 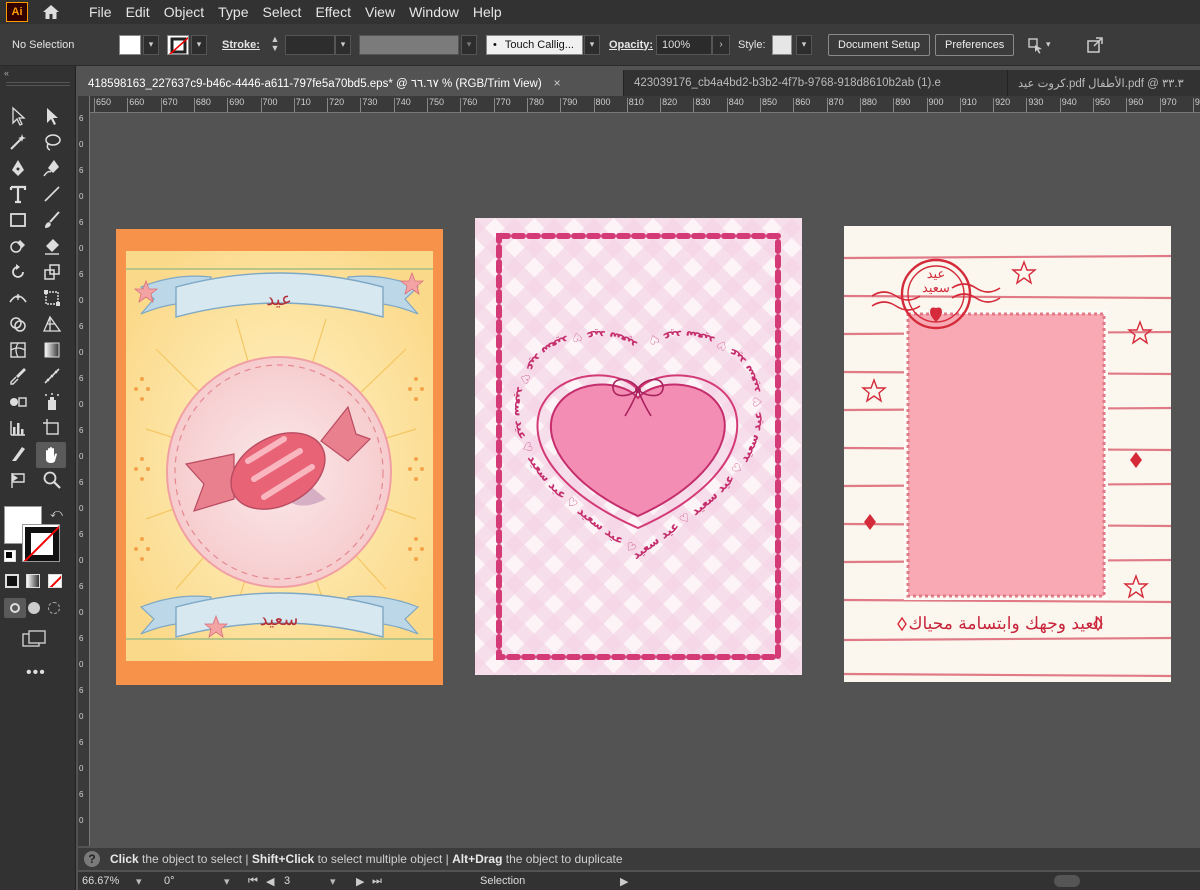 What do you see at coordinates (1095, 45) in the screenshot?
I see `share-icon` at bounding box center [1095, 45].